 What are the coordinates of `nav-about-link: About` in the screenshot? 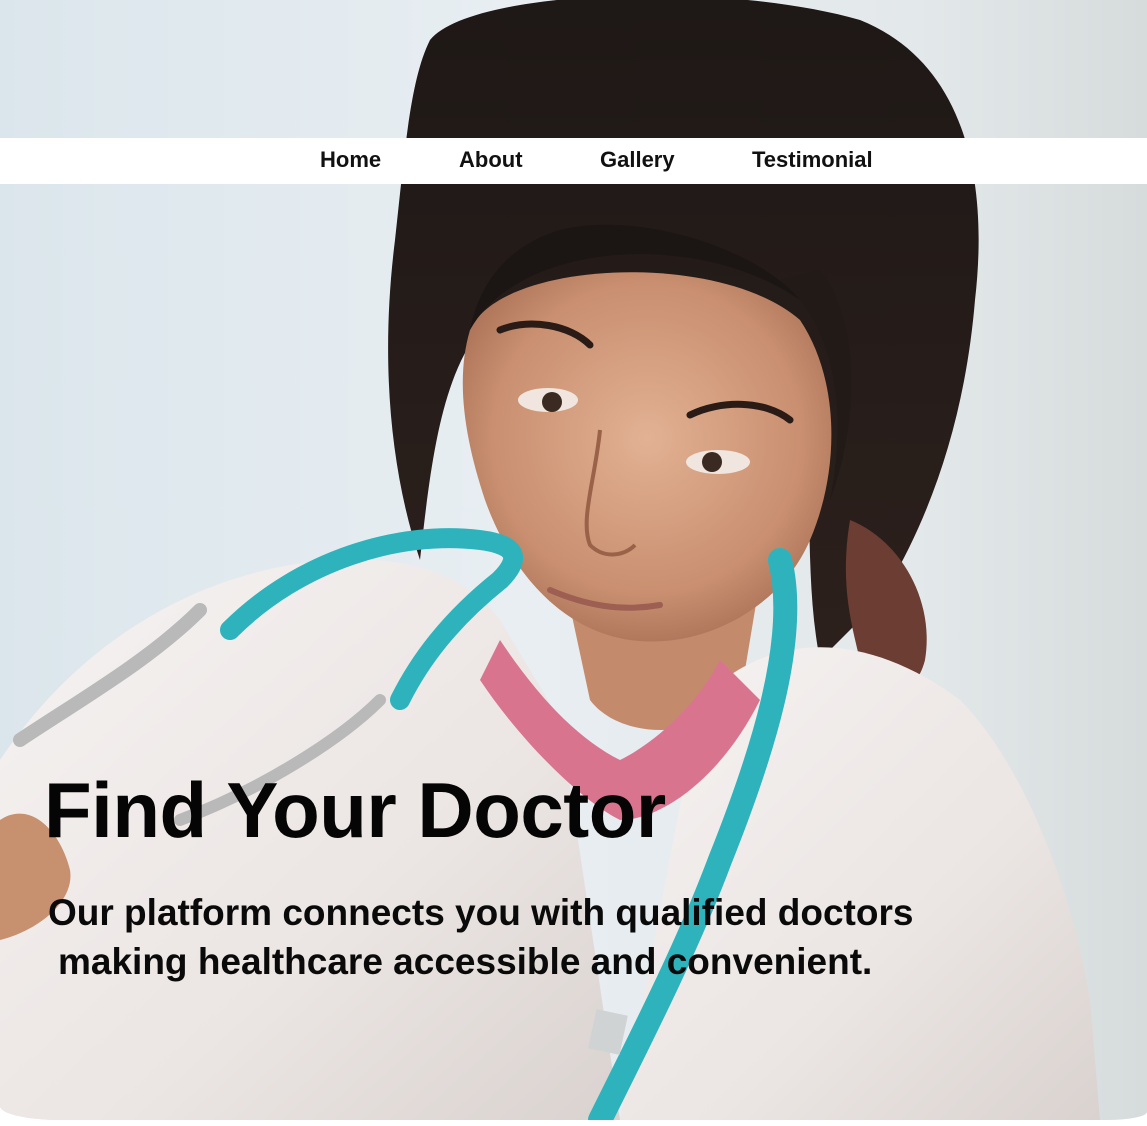 It's located at (491, 161).